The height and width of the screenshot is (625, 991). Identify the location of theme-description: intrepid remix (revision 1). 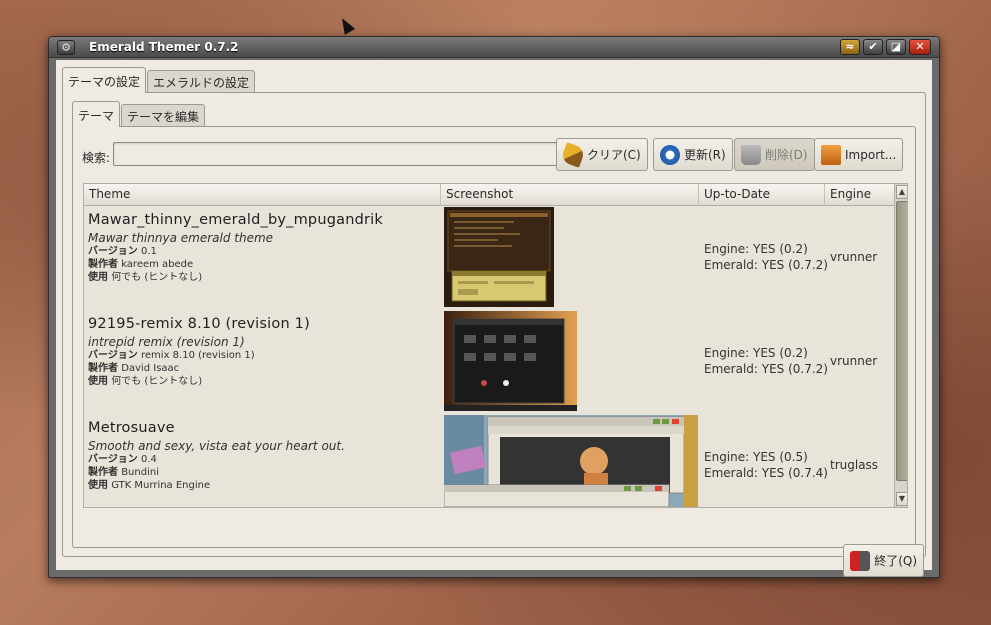
(166, 342).